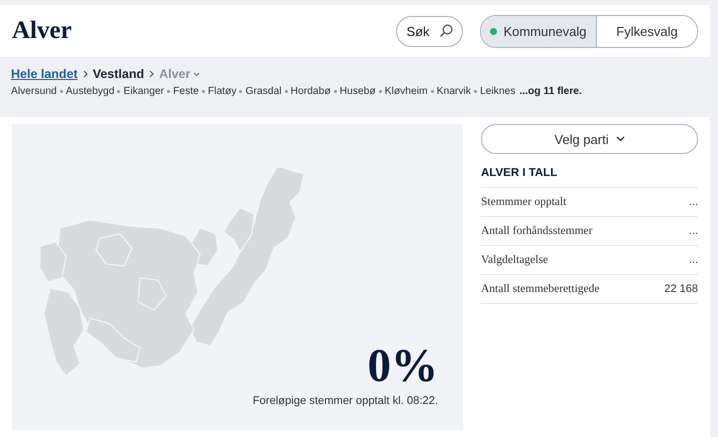 The image size is (718, 437). I want to click on place-link: Knarvik, so click(453, 91).